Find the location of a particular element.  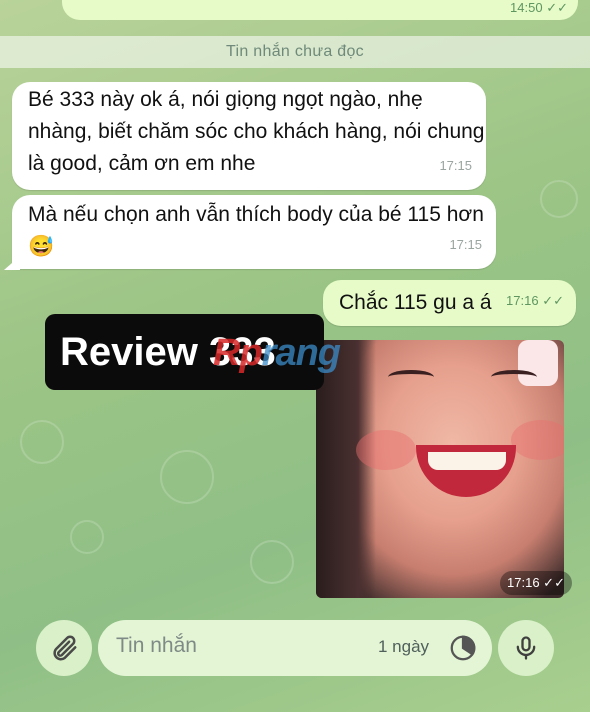

photo-hair-region is located at coordinates (346, 469).